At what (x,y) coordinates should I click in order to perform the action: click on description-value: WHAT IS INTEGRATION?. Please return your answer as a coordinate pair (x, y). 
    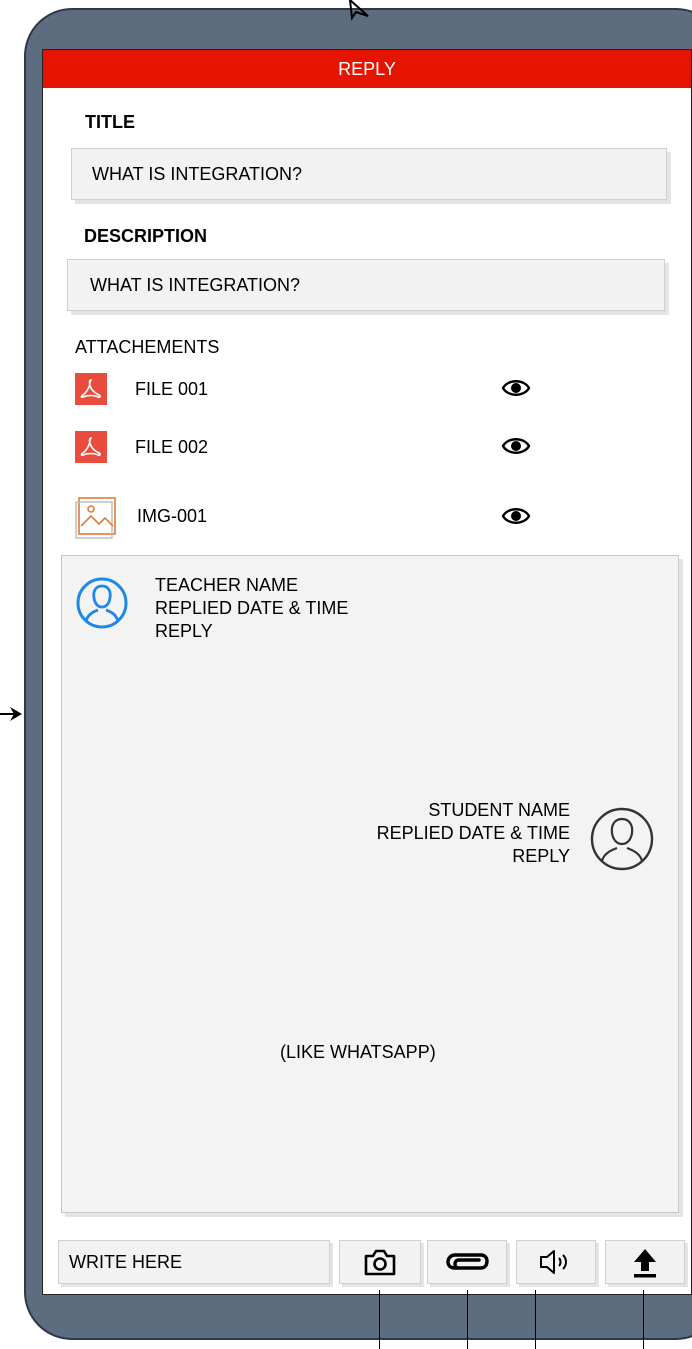
    Looking at the image, I should click on (195, 284).